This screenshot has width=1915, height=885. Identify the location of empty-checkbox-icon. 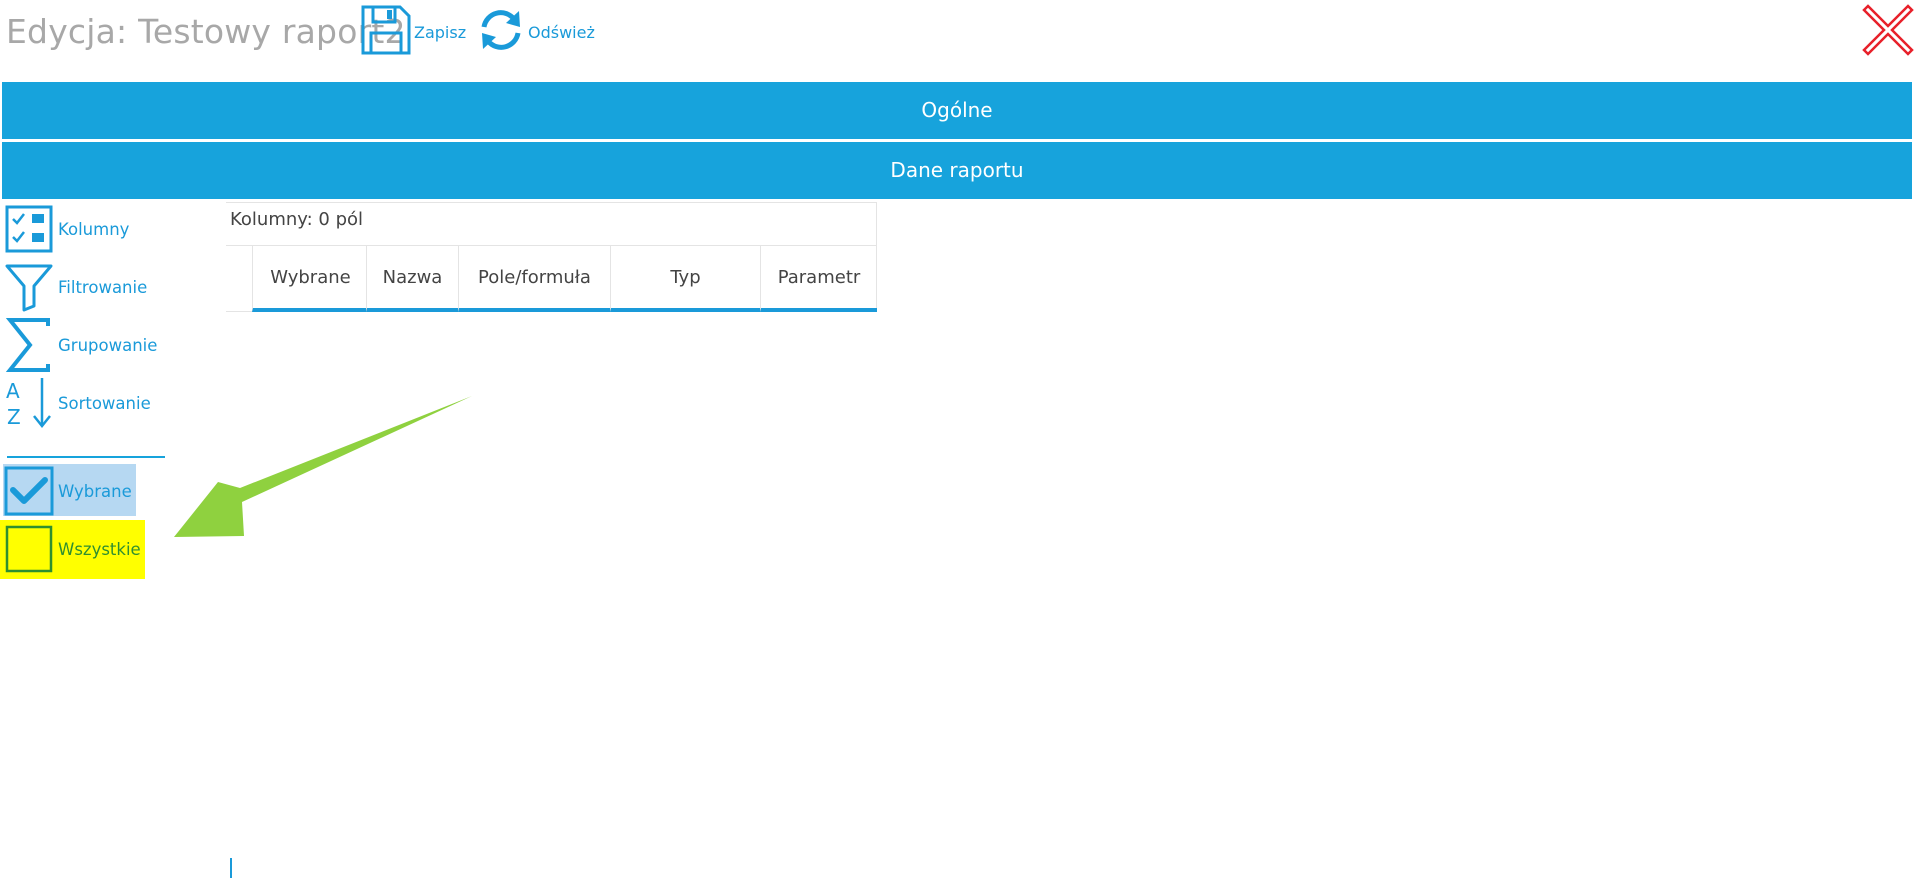
(30, 549).